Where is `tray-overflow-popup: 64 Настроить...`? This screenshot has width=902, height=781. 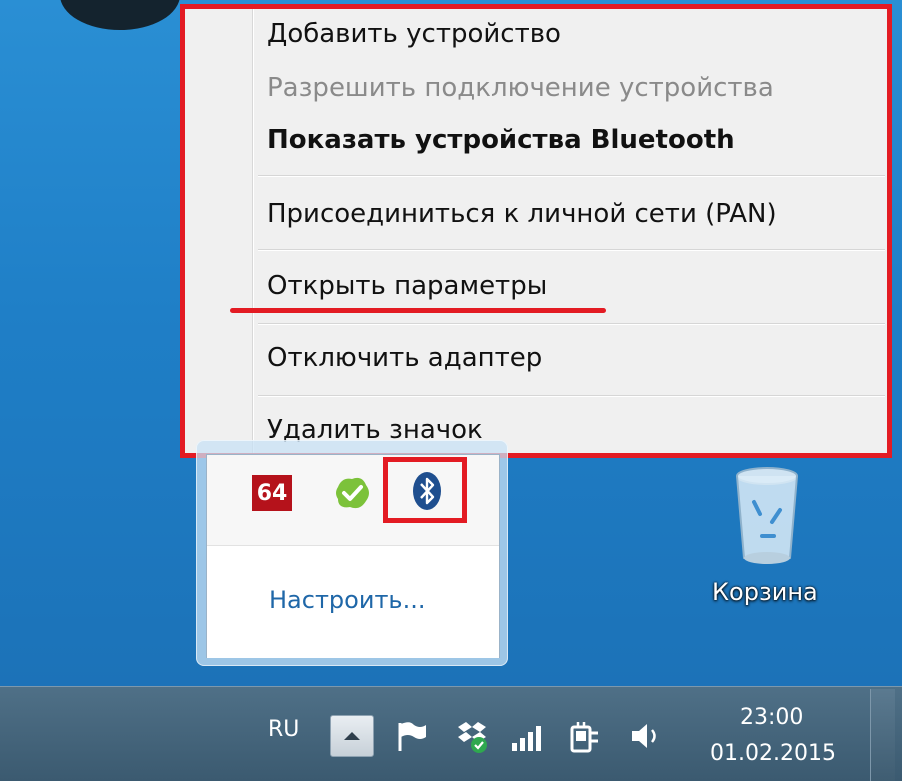
tray-overflow-popup: 64 Настроить... is located at coordinates (352, 553).